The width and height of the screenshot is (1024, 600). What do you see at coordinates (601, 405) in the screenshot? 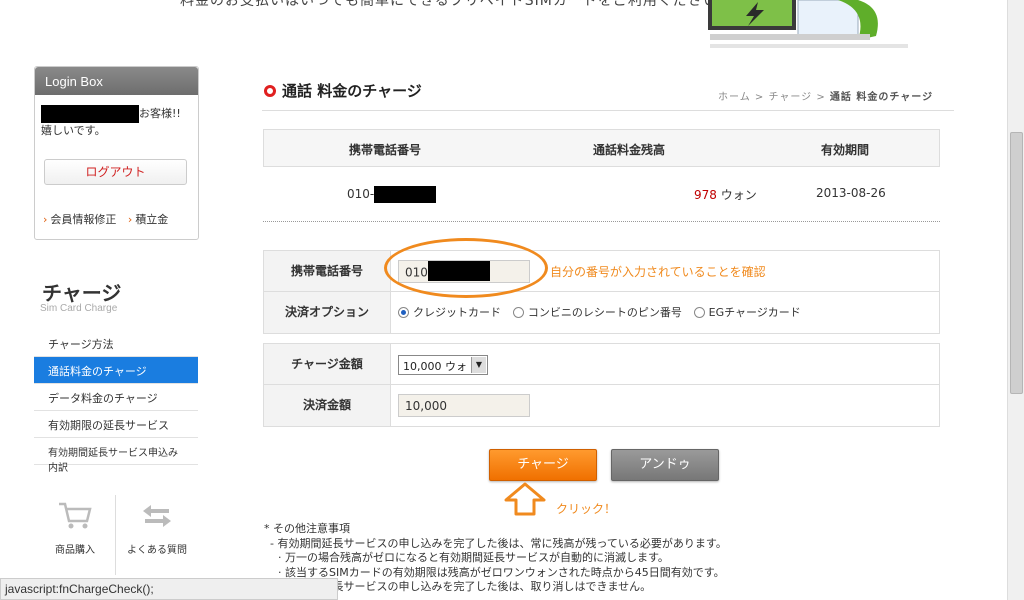
I see `settle-amount-row: 決済金額 10,000` at bounding box center [601, 405].